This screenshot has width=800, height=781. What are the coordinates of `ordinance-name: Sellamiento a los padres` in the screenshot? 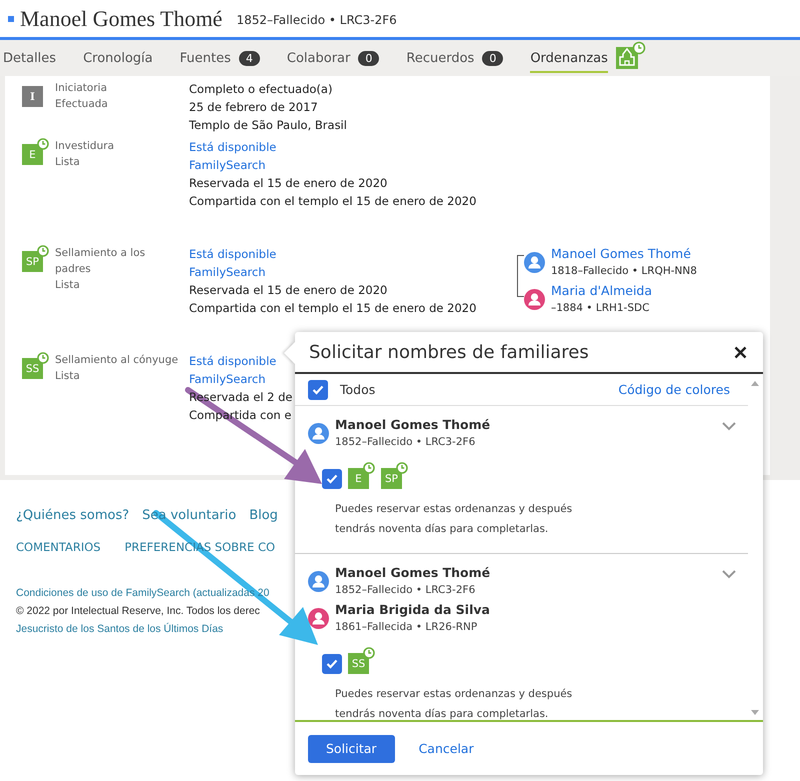 It's located at (100, 261).